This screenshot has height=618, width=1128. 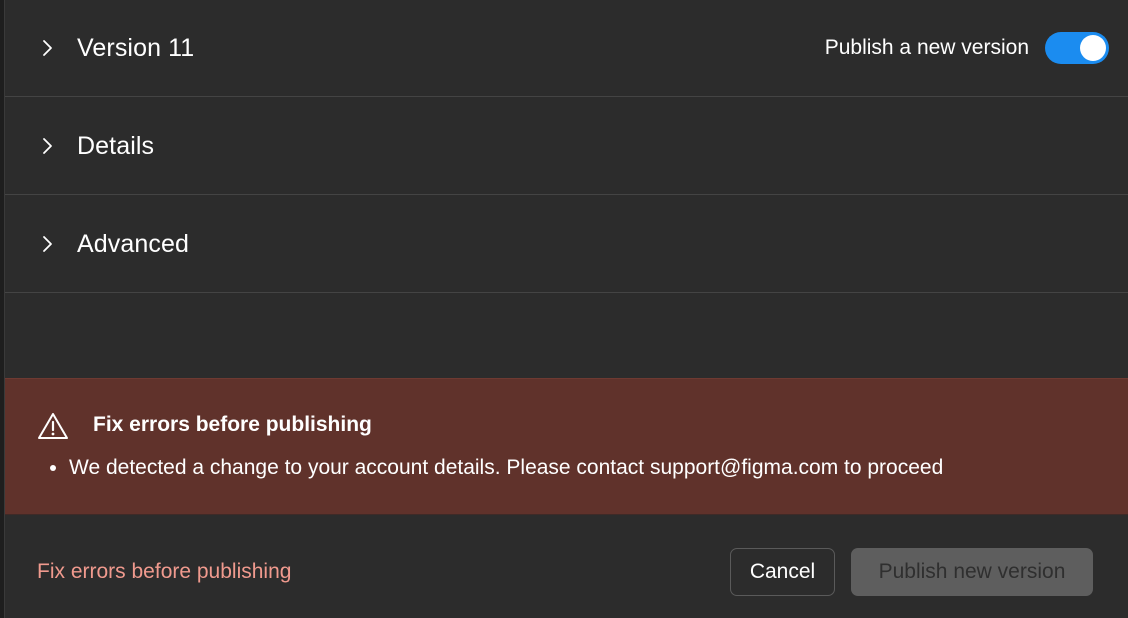 What do you see at coordinates (232, 424) in the screenshot?
I see `error-title: Fix errors before publishing` at bounding box center [232, 424].